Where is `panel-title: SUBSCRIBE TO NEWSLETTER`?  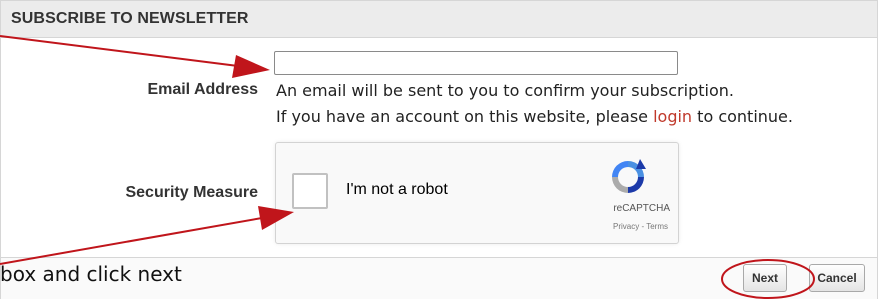
panel-title: SUBSCRIBE TO NEWSLETTER is located at coordinates (130, 18).